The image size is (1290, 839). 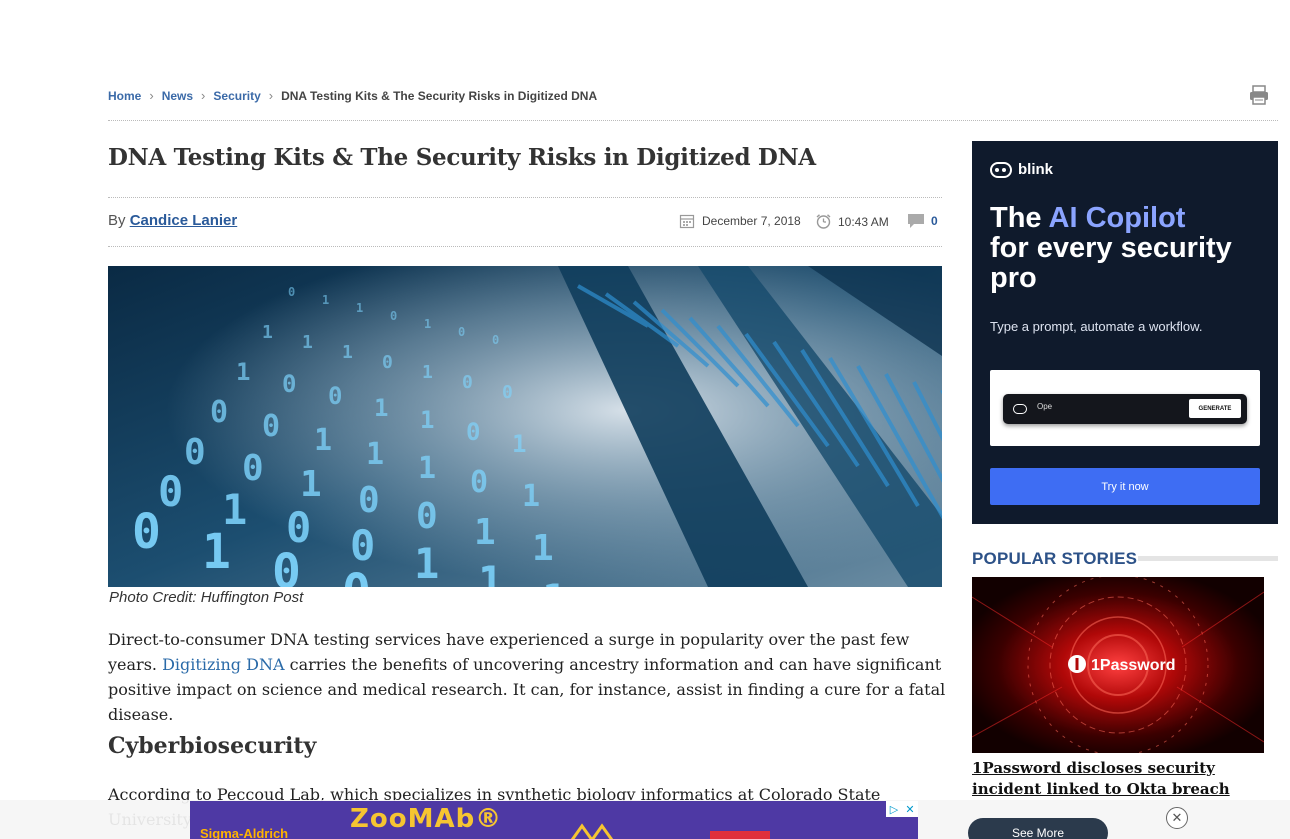 What do you see at coordinates (687, 221) in the screenshot?
I see `calendar-icon` at bounding box center [687, 221].